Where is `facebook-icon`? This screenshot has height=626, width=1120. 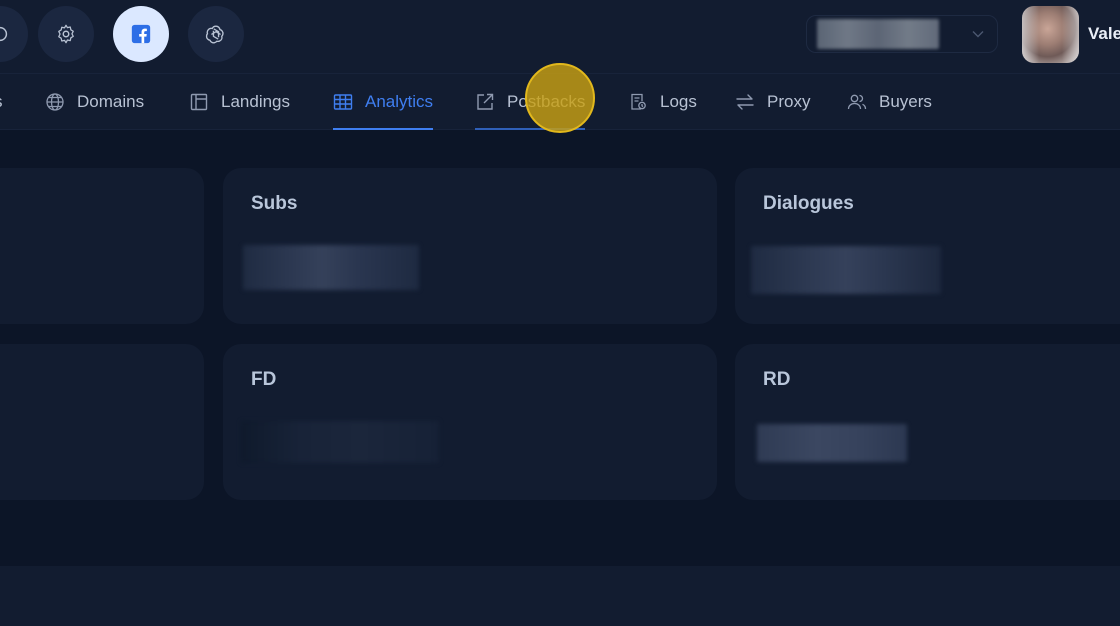 facebook-icon is located at coordinates (141, 34).